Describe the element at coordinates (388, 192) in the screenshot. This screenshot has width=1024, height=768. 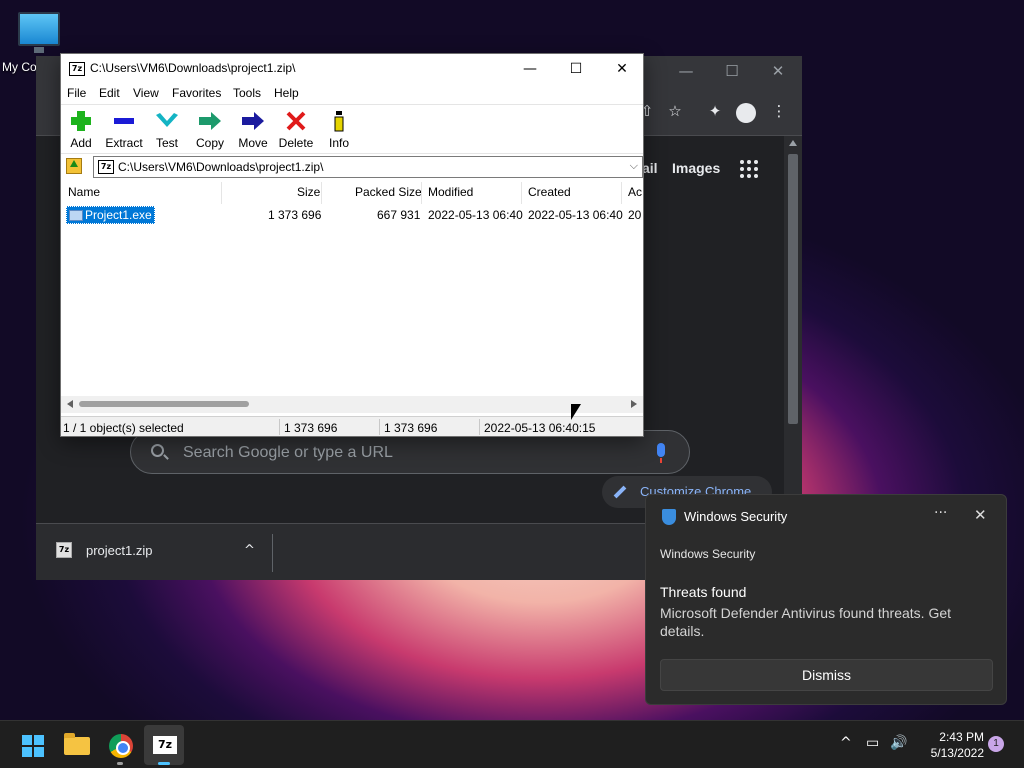
I see `column-packed-size: Packed Size` at that location.